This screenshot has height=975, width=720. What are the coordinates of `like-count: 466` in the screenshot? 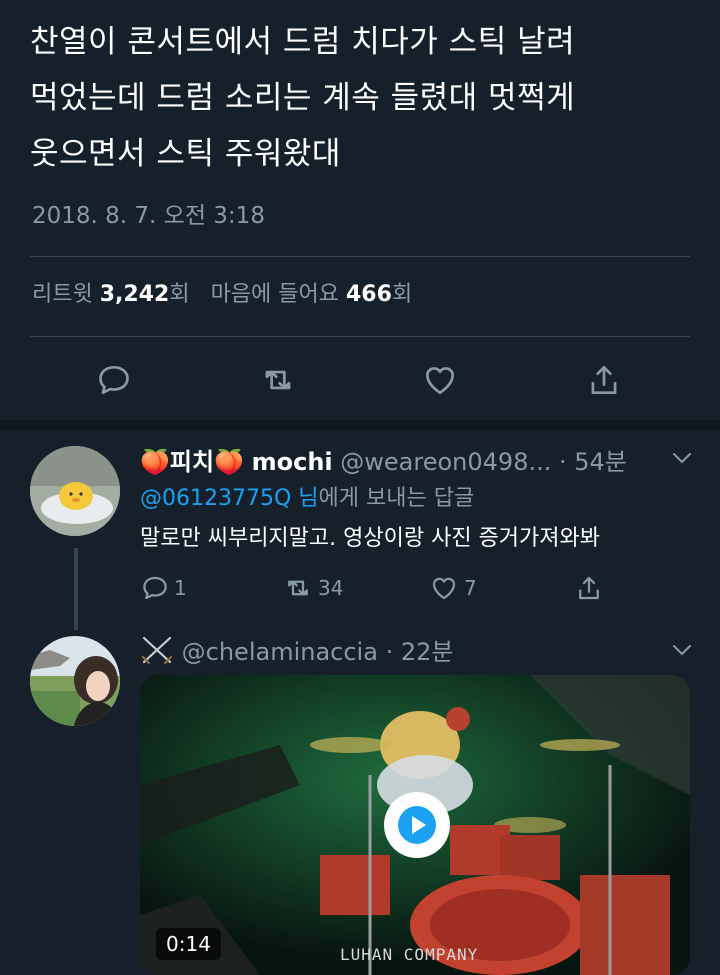 It's located at (369, 294).